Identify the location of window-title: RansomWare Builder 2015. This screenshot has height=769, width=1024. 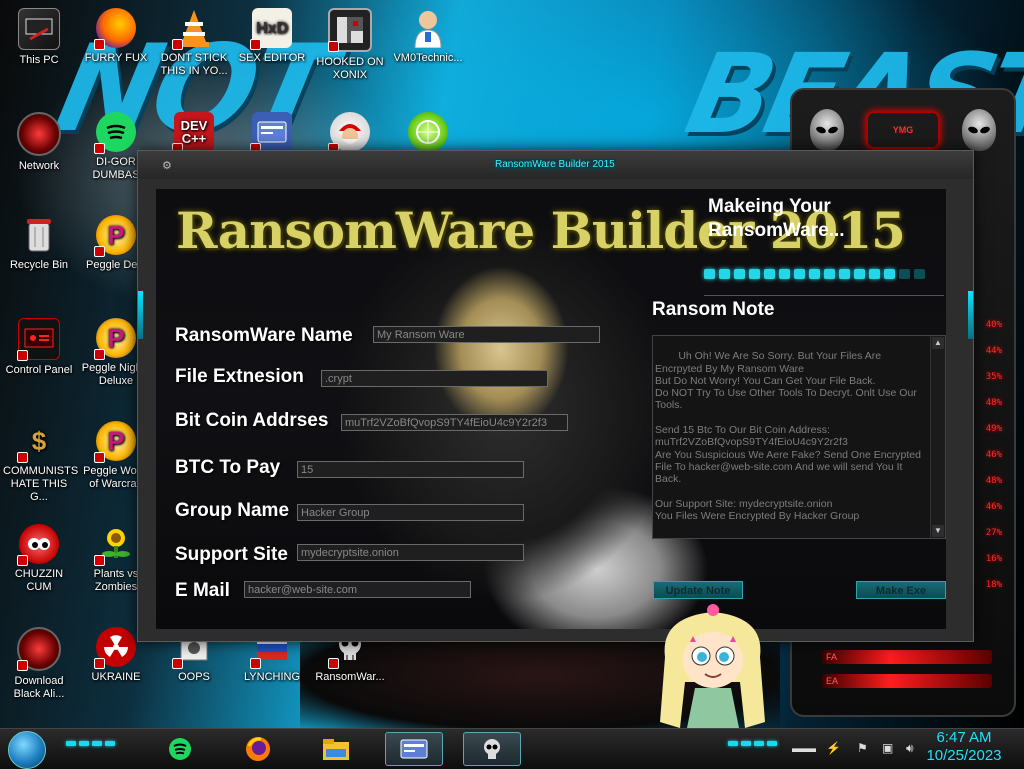
(555, 164).